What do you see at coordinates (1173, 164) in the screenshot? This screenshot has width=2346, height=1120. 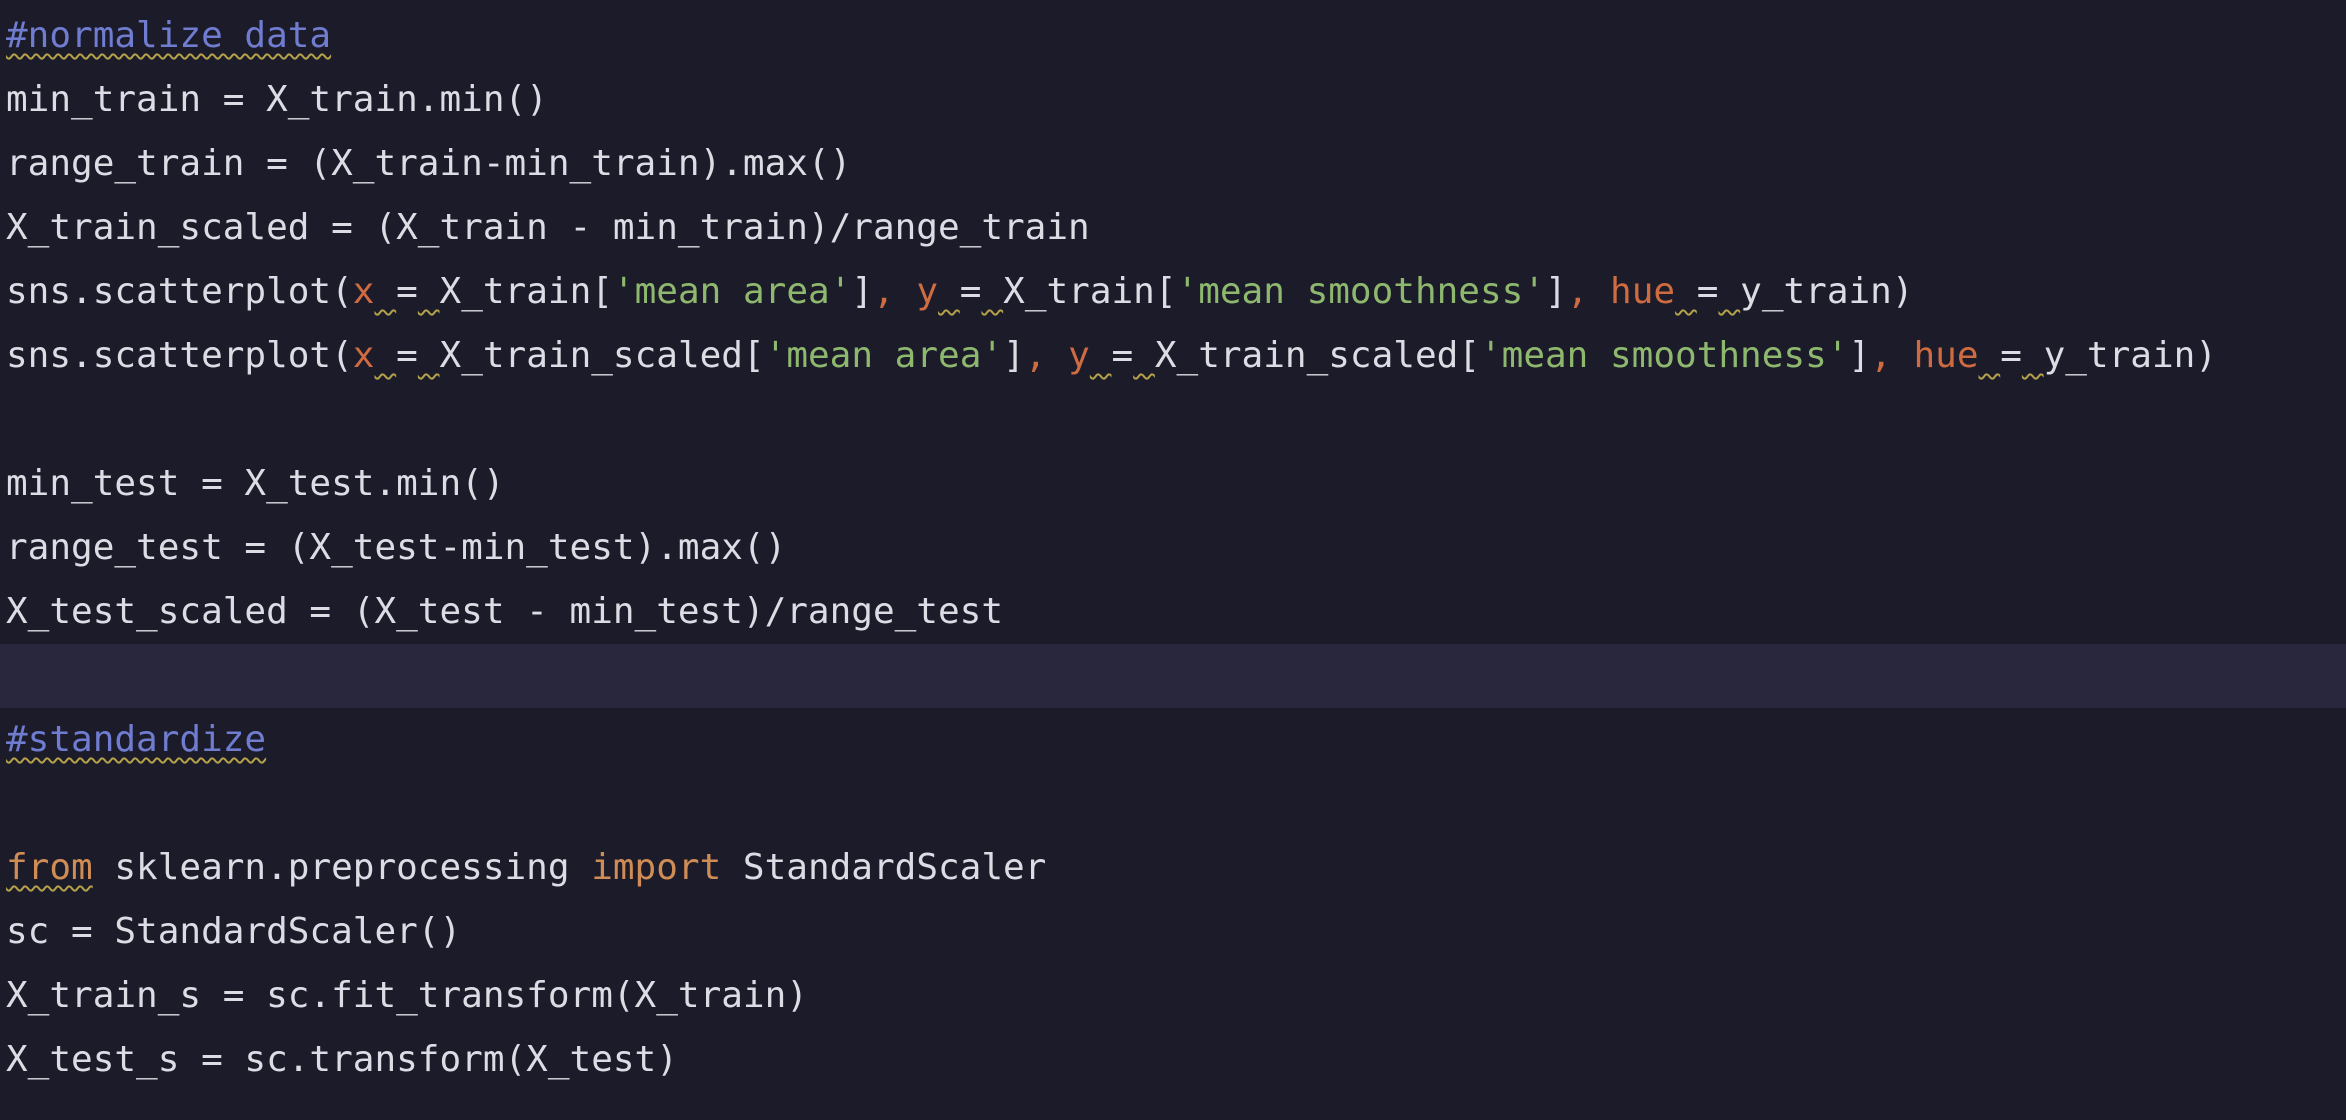 I see `code-line: range_train = (X_train-min_train).max()` at bounding box center [1173, 164].